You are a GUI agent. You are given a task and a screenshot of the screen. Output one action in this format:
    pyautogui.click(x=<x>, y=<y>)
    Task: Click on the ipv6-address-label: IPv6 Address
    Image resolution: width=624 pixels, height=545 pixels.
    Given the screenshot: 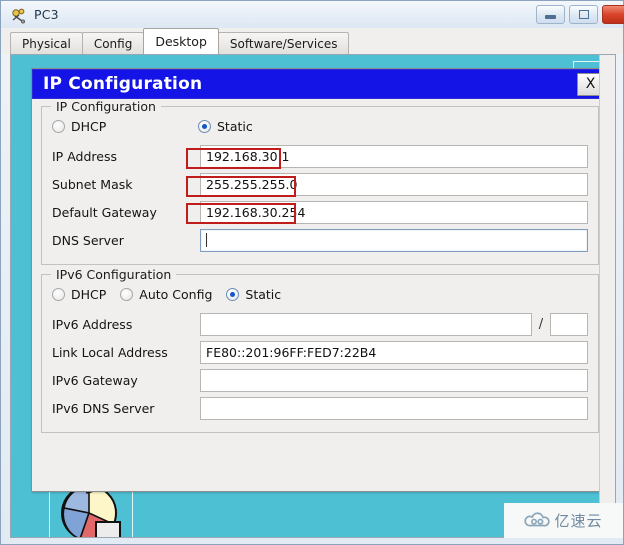 What is the action you would take?
    pyautogui.click(x=92, y=324)
    